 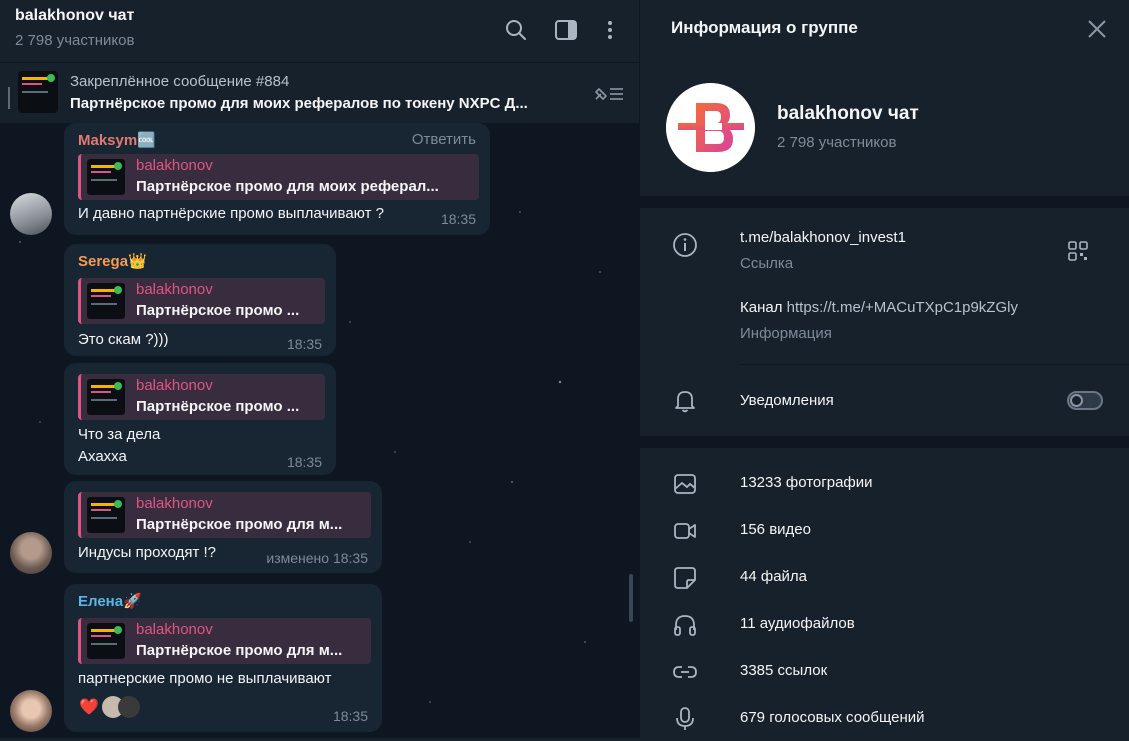 What do you see at coordinates (884, 531) in the screenshot?
I see `media-videos-row: 156 видео` at bounding box center [884, 531].